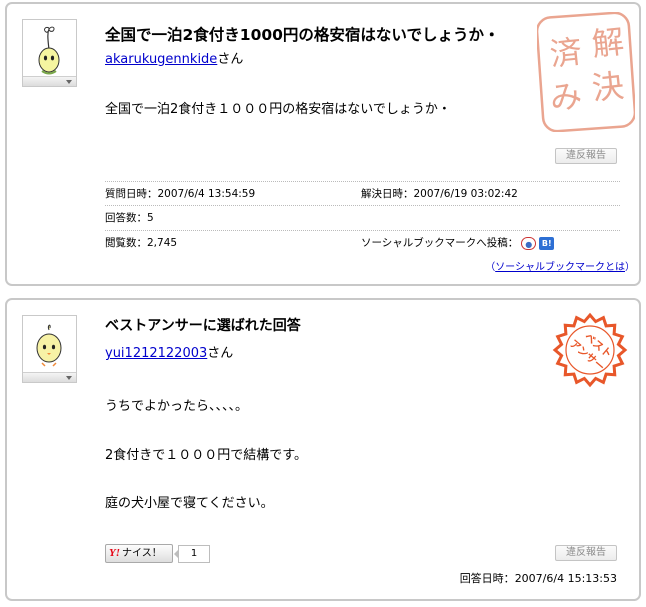  What do you see at coordinates (547, 243) in the screenshot?
I see `hatena-b-icon: B!` at bounding box center [547, 243].